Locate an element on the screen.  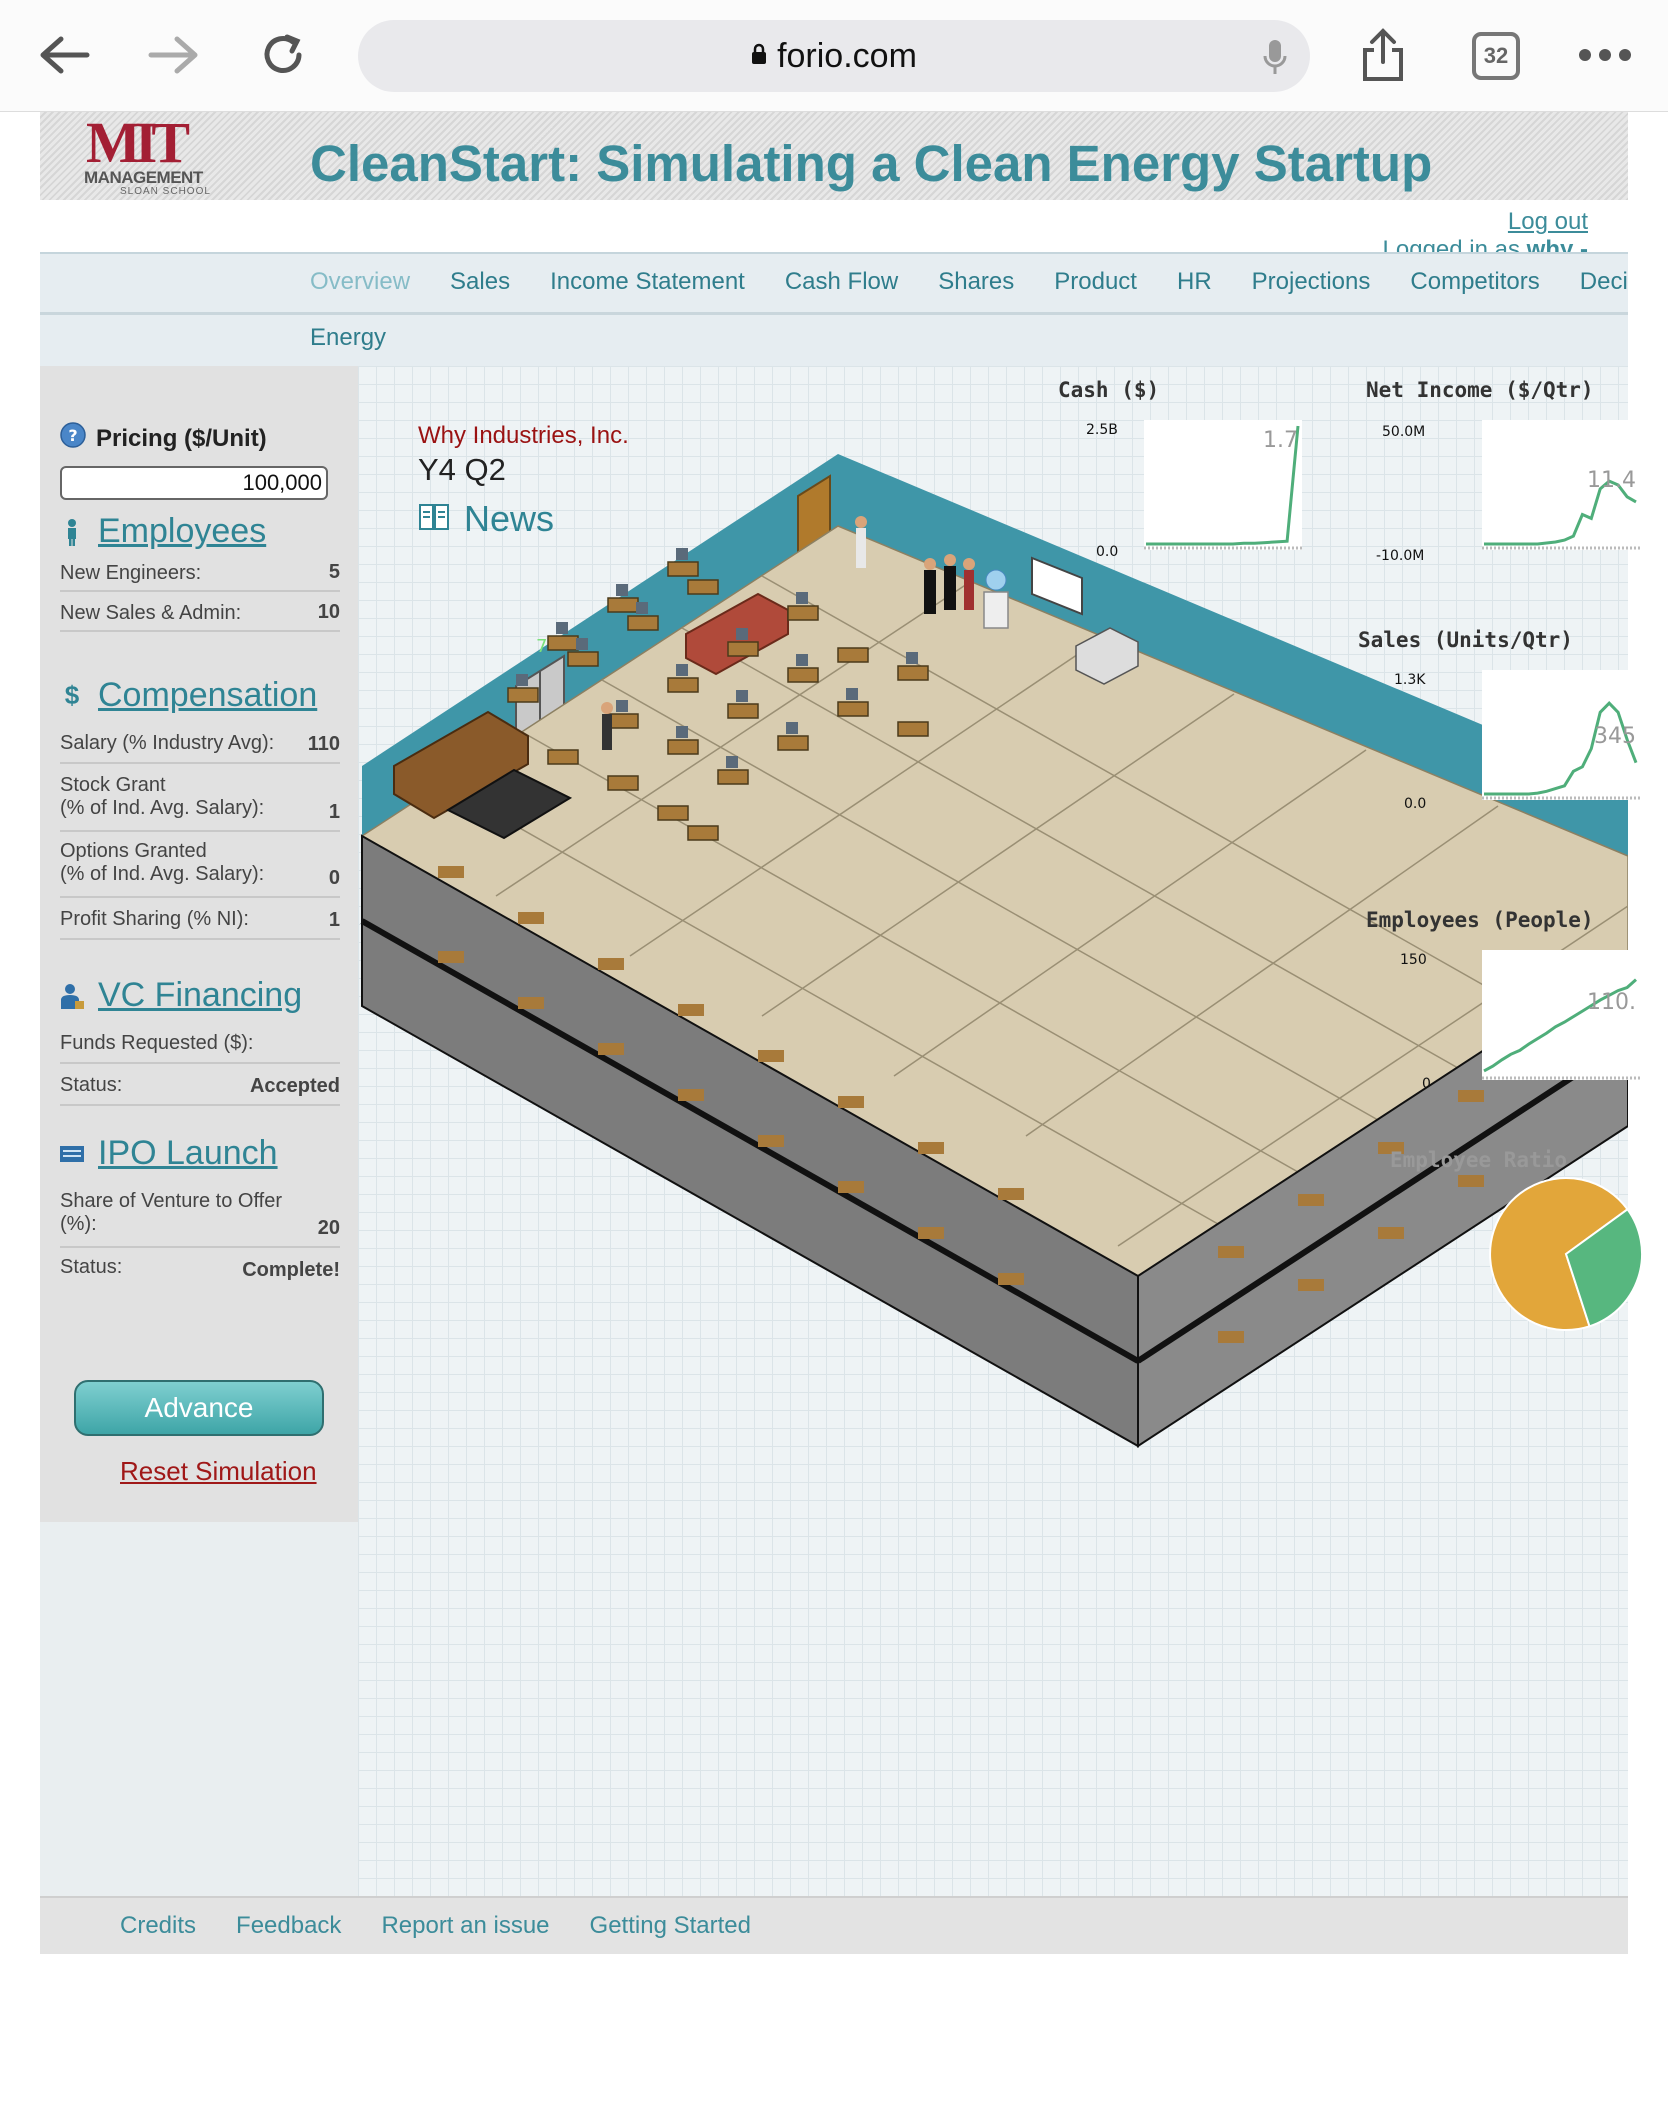
reload-icon is located at coordinates (283, 55).